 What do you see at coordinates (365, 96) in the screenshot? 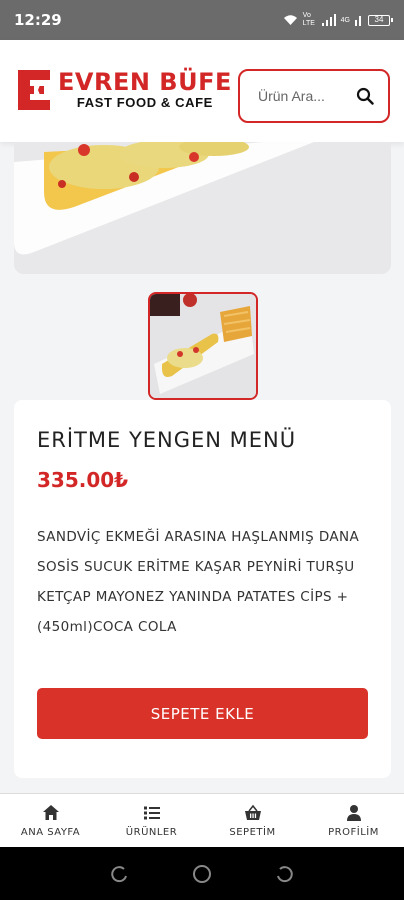
I see `search-icon` at bounding box center [365, 96].